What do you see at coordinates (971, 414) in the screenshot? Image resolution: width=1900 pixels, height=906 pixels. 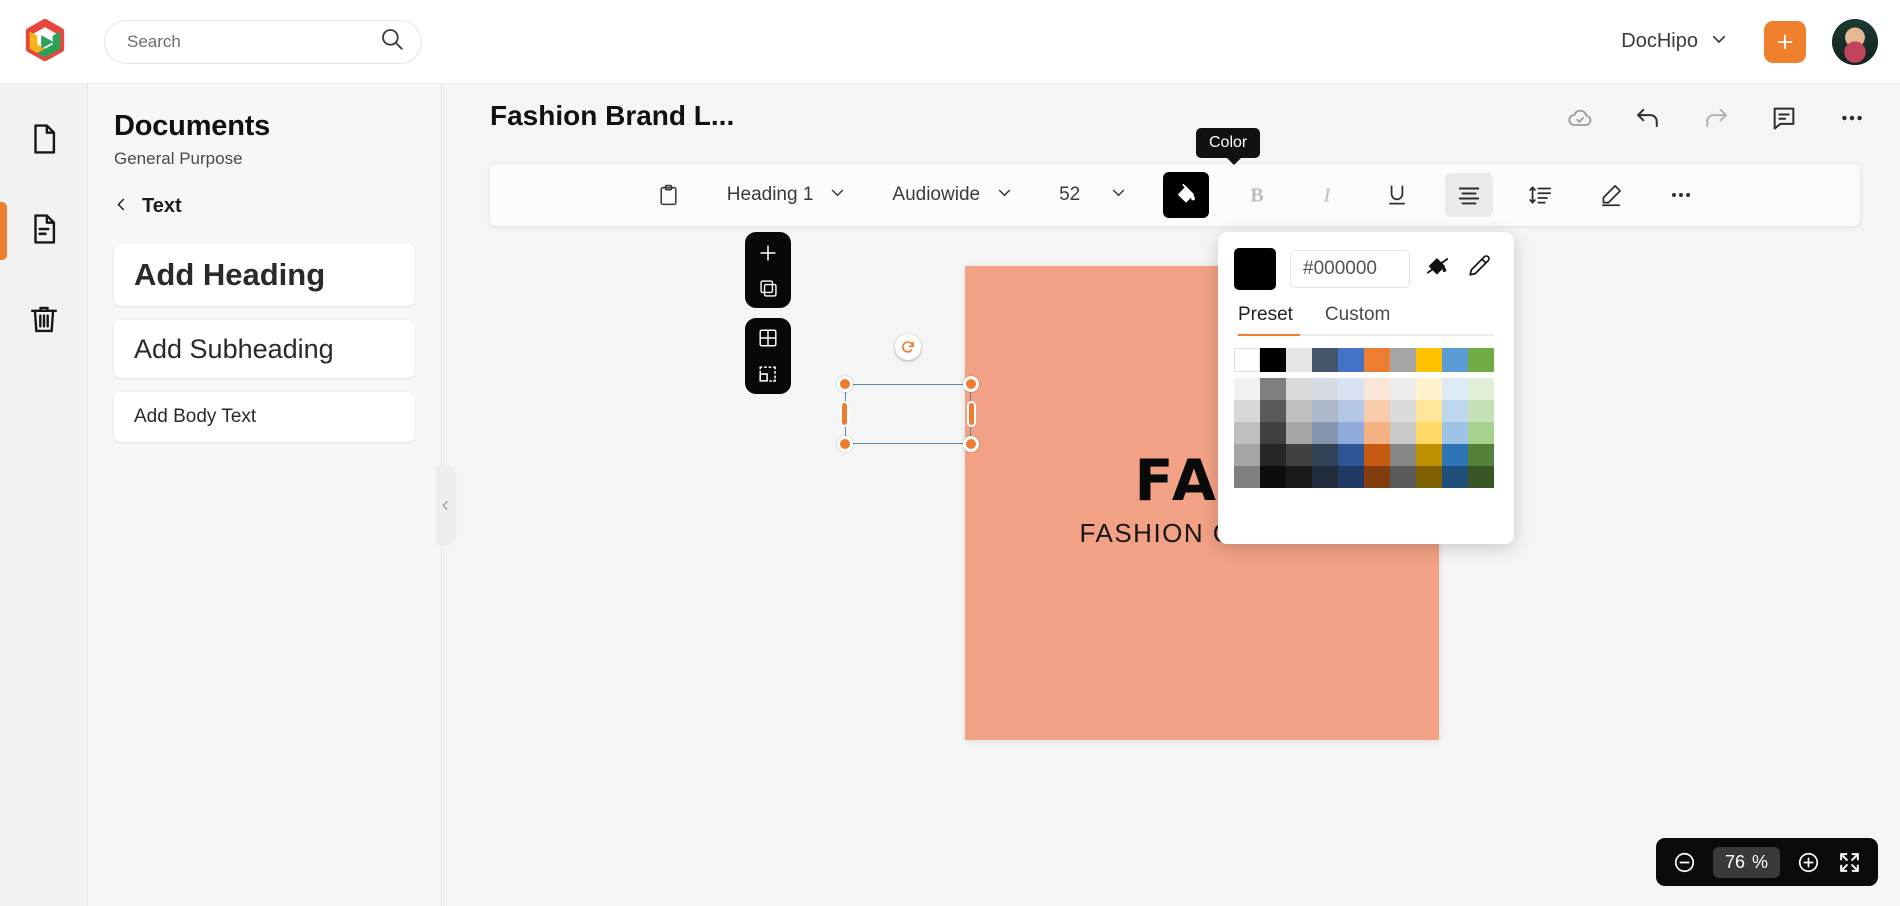 I see `resize-handle-right` at bounding box center [971, 414].